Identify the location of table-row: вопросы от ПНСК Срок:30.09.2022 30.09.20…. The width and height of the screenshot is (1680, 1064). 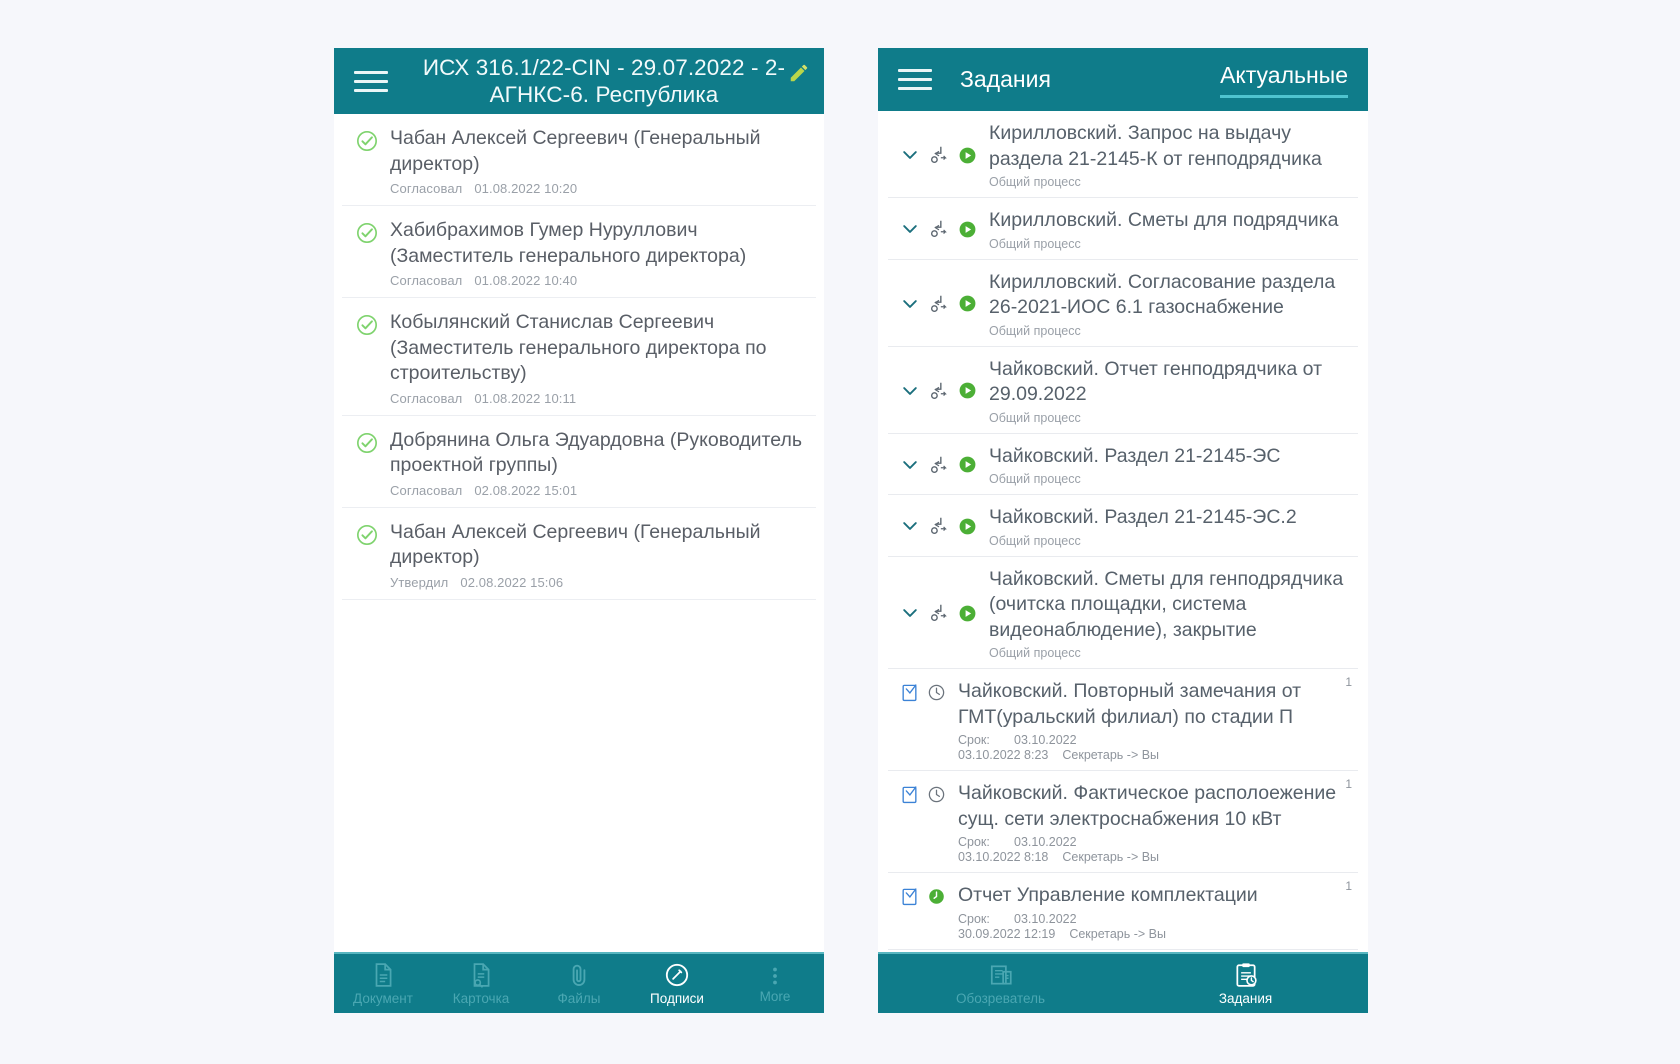
(1123, 951).